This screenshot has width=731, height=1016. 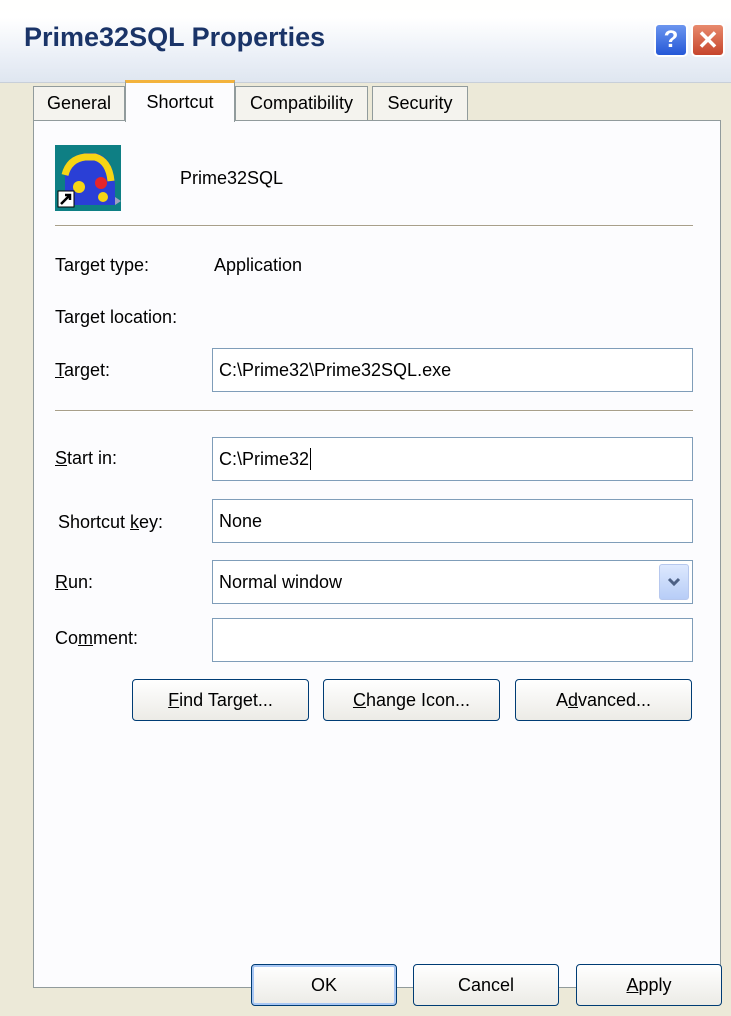 I want to click on tab-security: Security, so click(x=420, y=103).